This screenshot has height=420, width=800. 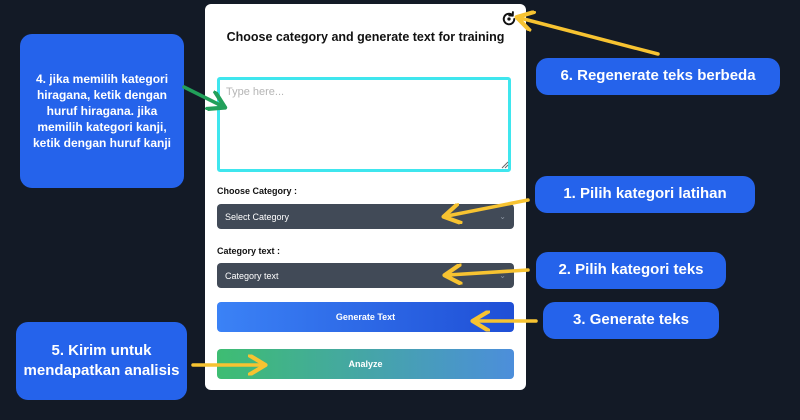 I want to click on callout-step-1: 1. Pilih kategori latihan, so click(x=645, y=194).